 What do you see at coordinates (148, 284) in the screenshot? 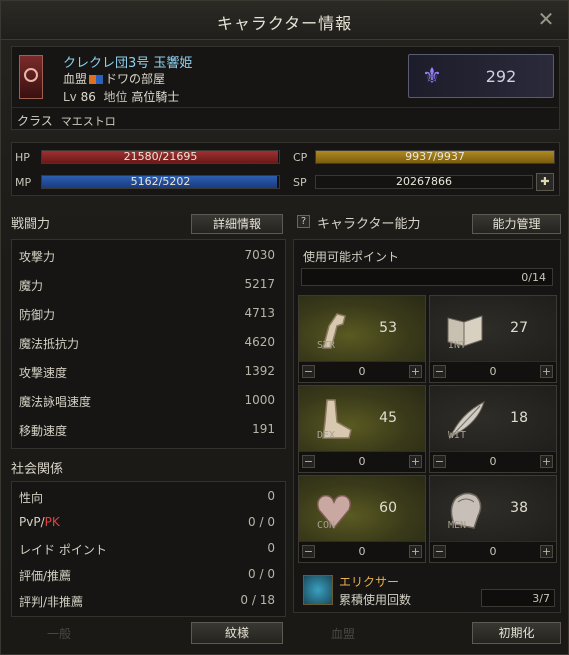
I see `combat-stat-row: 魔力 5217` at bounding box center [148, 284].